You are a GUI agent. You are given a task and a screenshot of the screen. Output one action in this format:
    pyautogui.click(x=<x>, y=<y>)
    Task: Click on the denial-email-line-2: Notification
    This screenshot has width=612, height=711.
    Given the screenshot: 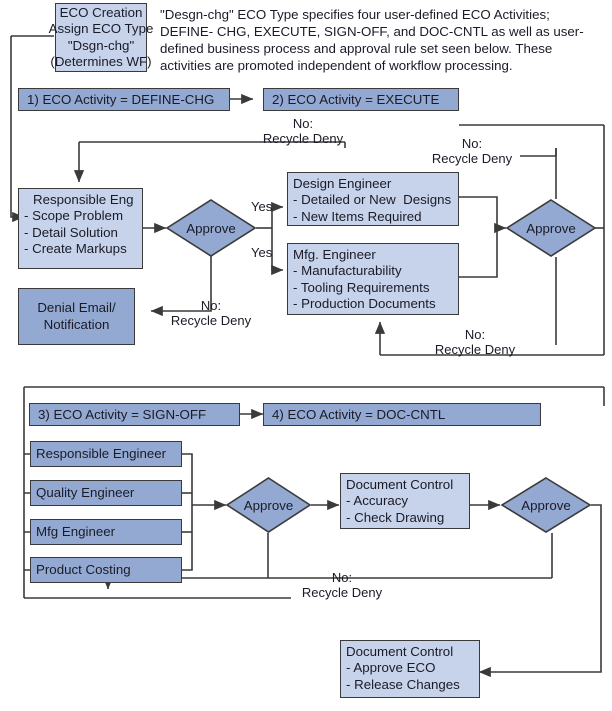 What is the action you would take?
    pyautogui.click(x=76, y=324)
    